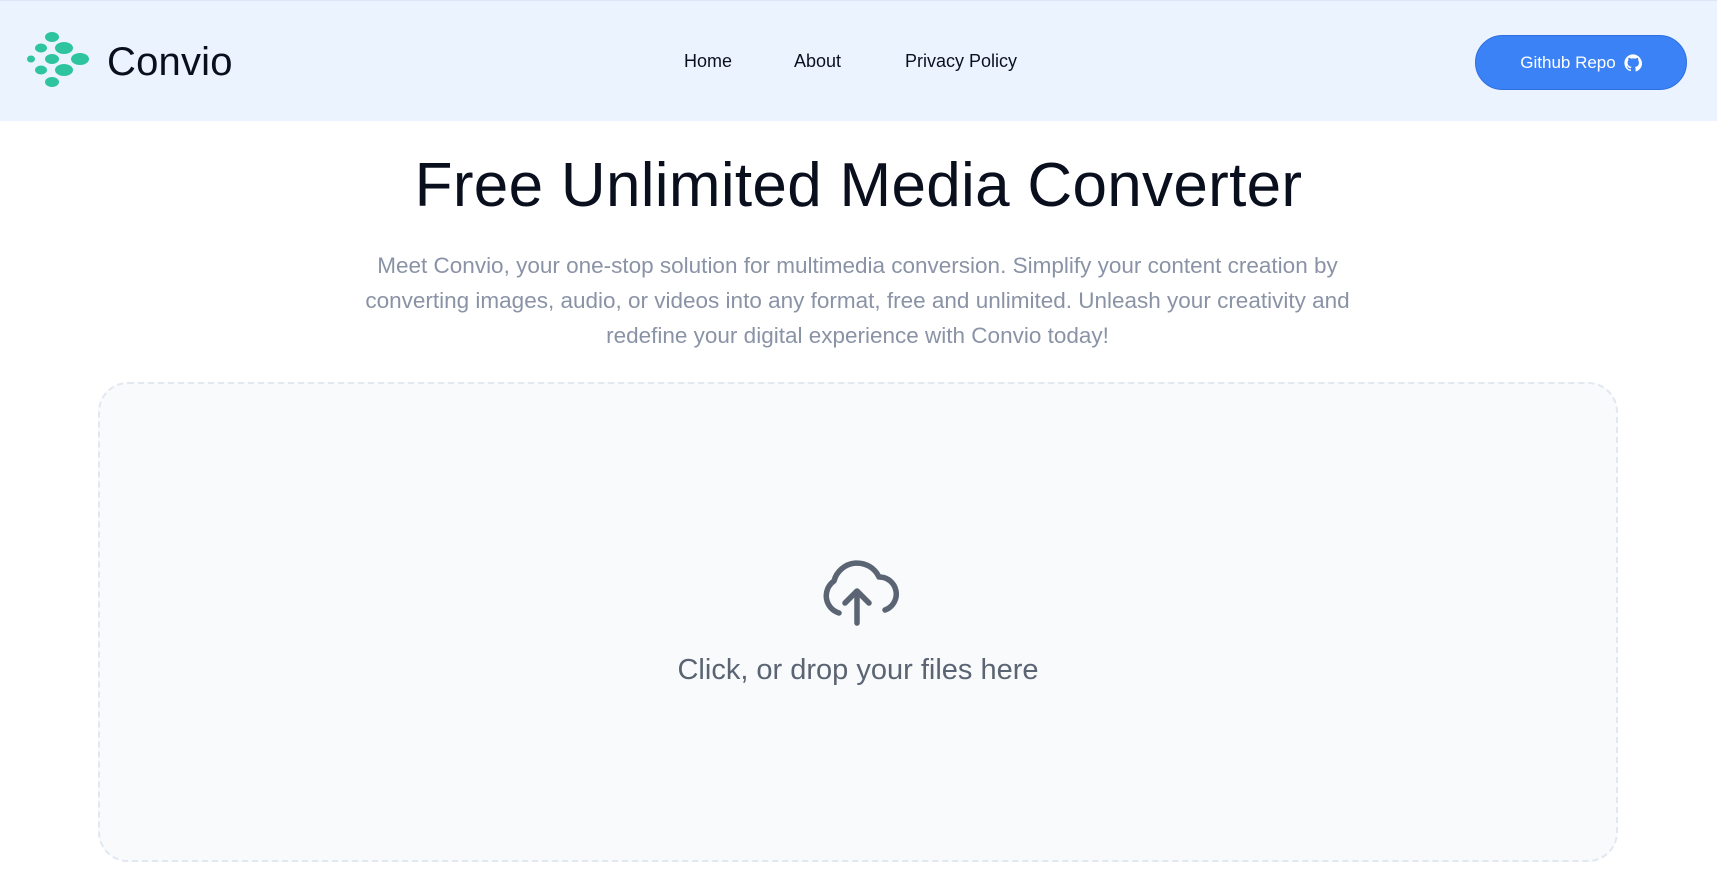 Image resolution: width=1717 pixels, height=870 pixels. I want to click on nav-about-link: About, so click(817, 61).